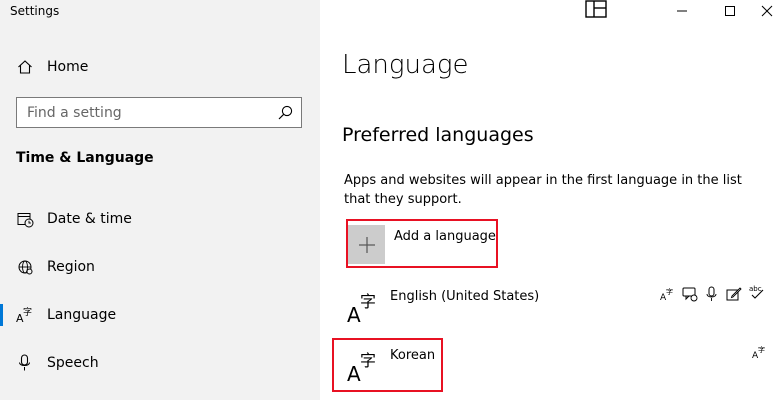 Image resolution: width=784 pixels, height=400 pixels. I want to click on sidebar-item-date-time: Date & time, so click(160, 219).